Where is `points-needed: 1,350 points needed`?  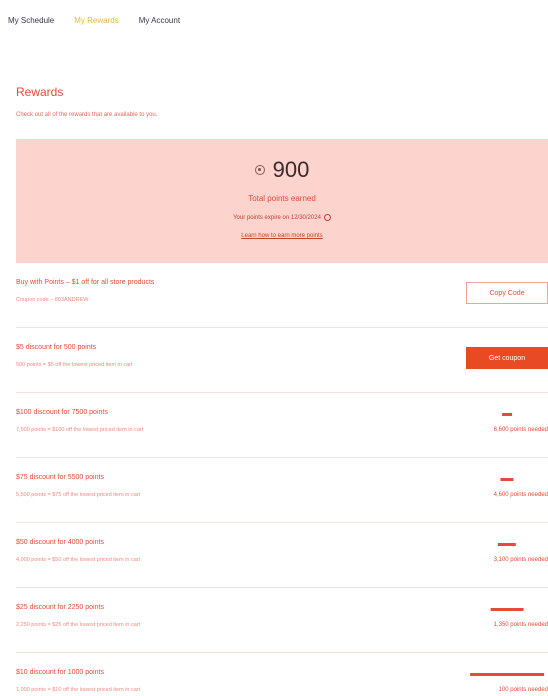
points-needed: 1,350 points needed is located at coordinates (520, 625).